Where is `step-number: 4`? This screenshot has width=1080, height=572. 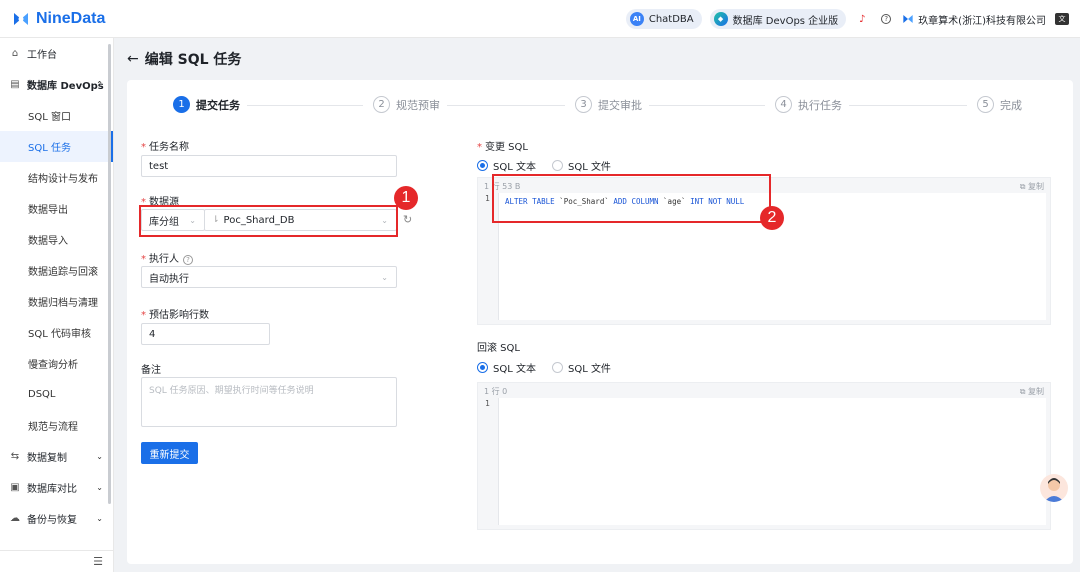 step-number: 4 is located at coordinates (783, 104).